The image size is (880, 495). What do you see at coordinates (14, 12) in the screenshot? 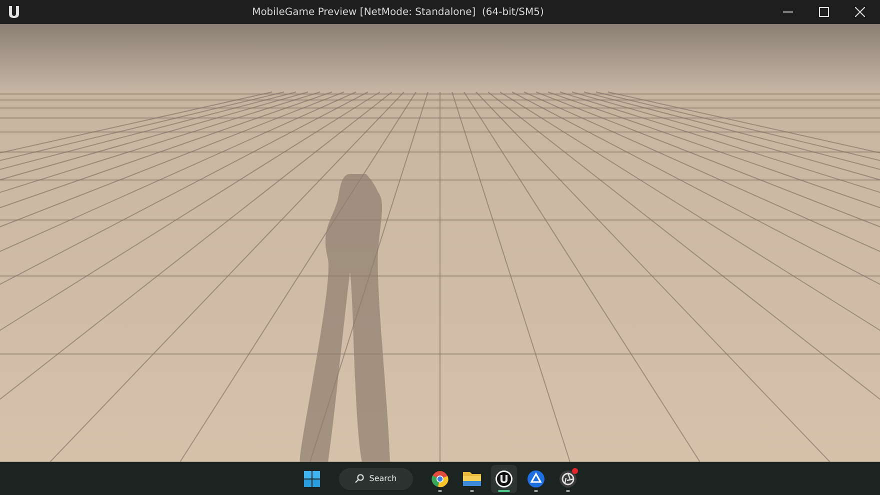
I see `logo-icon` at bounding box center [14, 12].